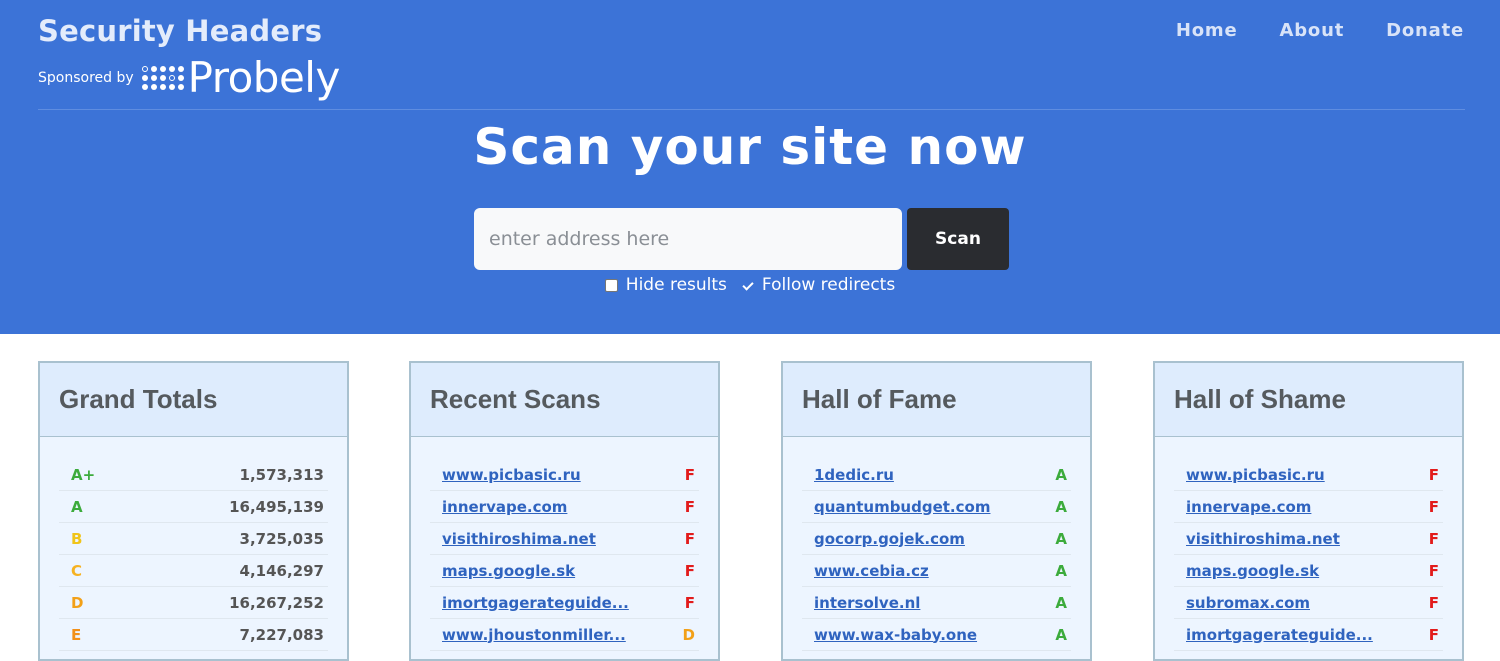  Describe the element at coordinates (1425, 30) in the screenshot. I see `nav-donate-link: Donate` at that location.